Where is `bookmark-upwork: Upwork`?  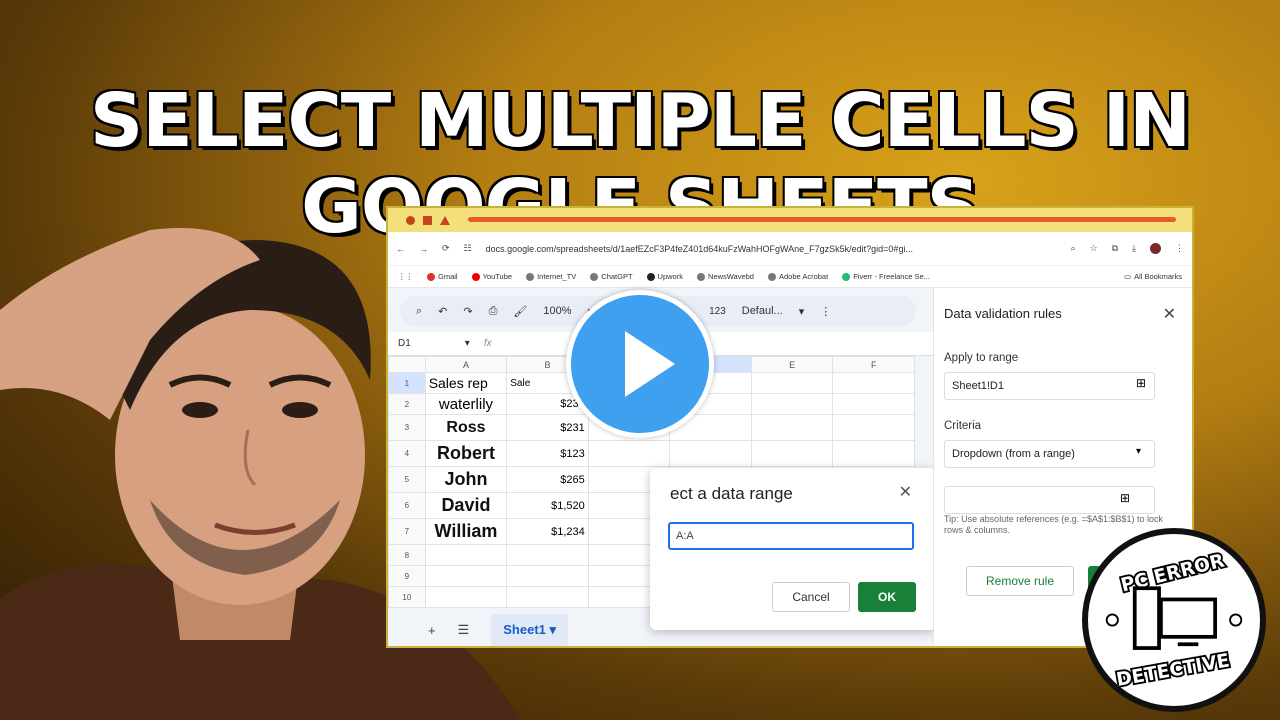
bookmark-upwork: Upwork is located at coordinates (664, 276).